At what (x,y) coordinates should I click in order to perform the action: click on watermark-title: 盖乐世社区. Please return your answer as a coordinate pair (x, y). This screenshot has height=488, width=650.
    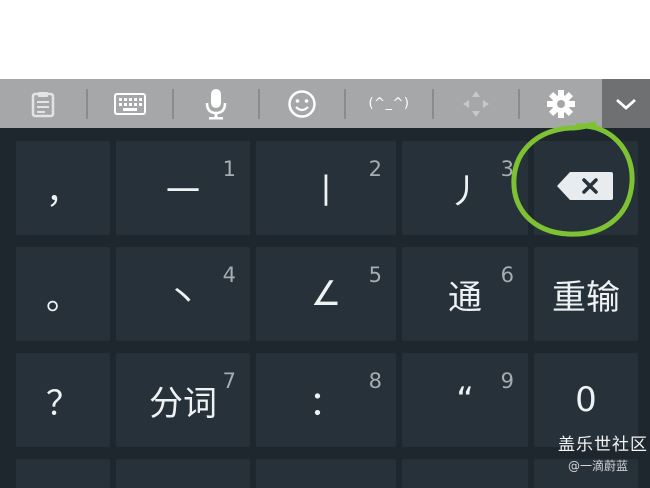
    Looking at the image, I should click on (603, 445).